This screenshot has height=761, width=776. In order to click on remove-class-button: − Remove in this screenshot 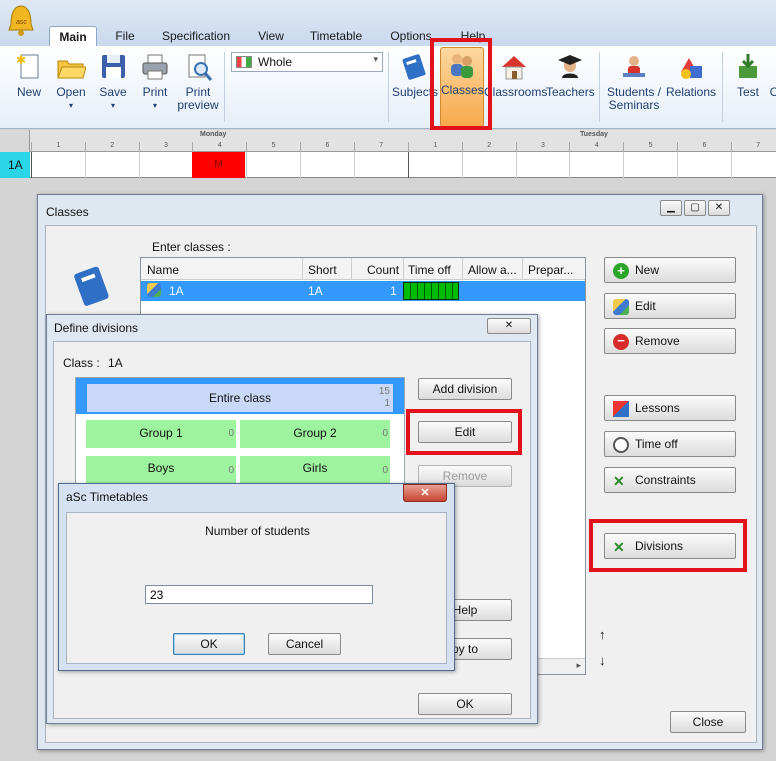, I will do `click(670, 341)`.